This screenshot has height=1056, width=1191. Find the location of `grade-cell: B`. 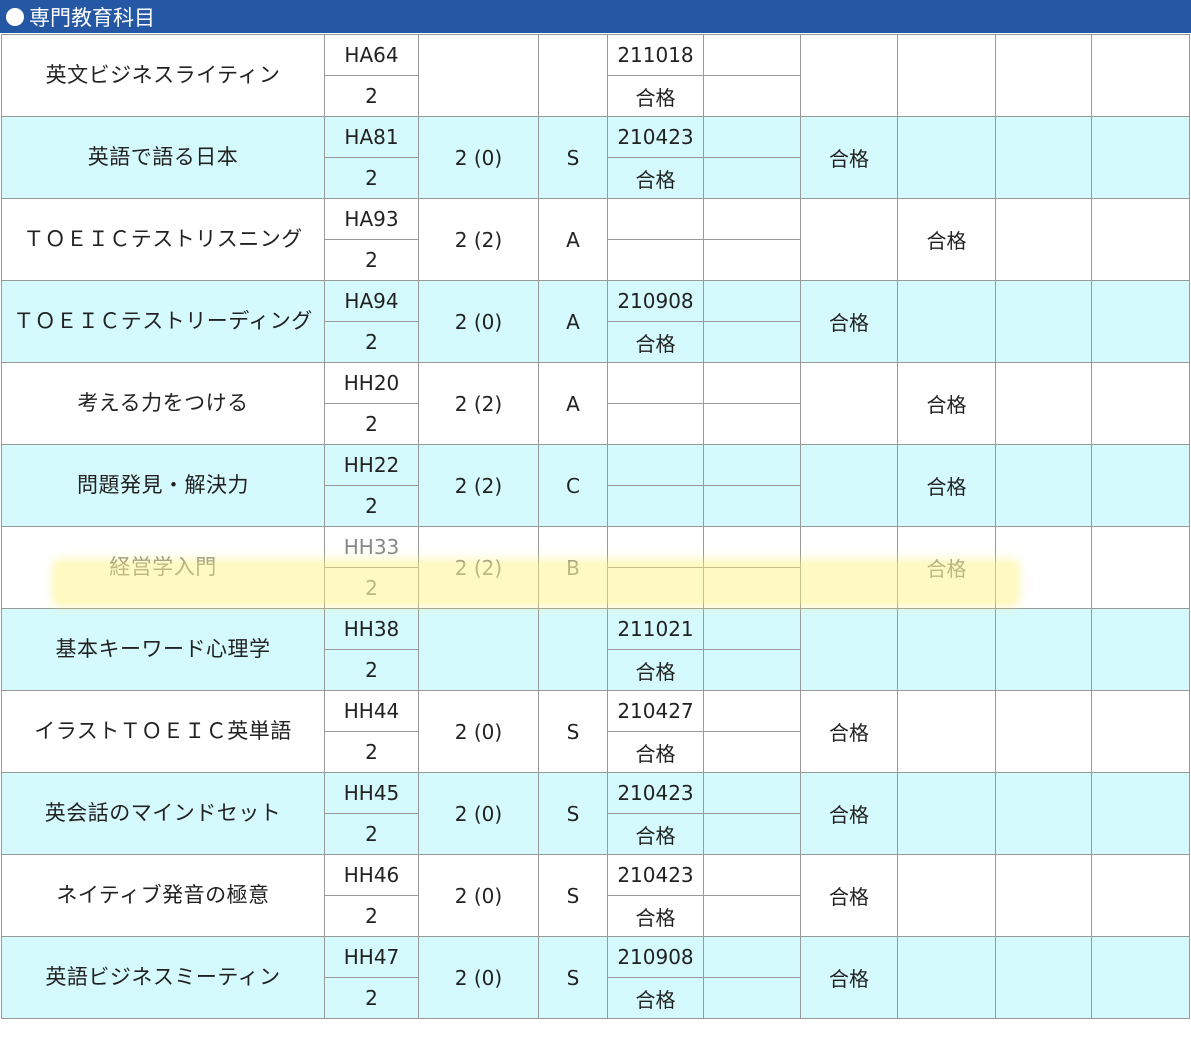

grade-cell: B is located at coordinates (573, 567).